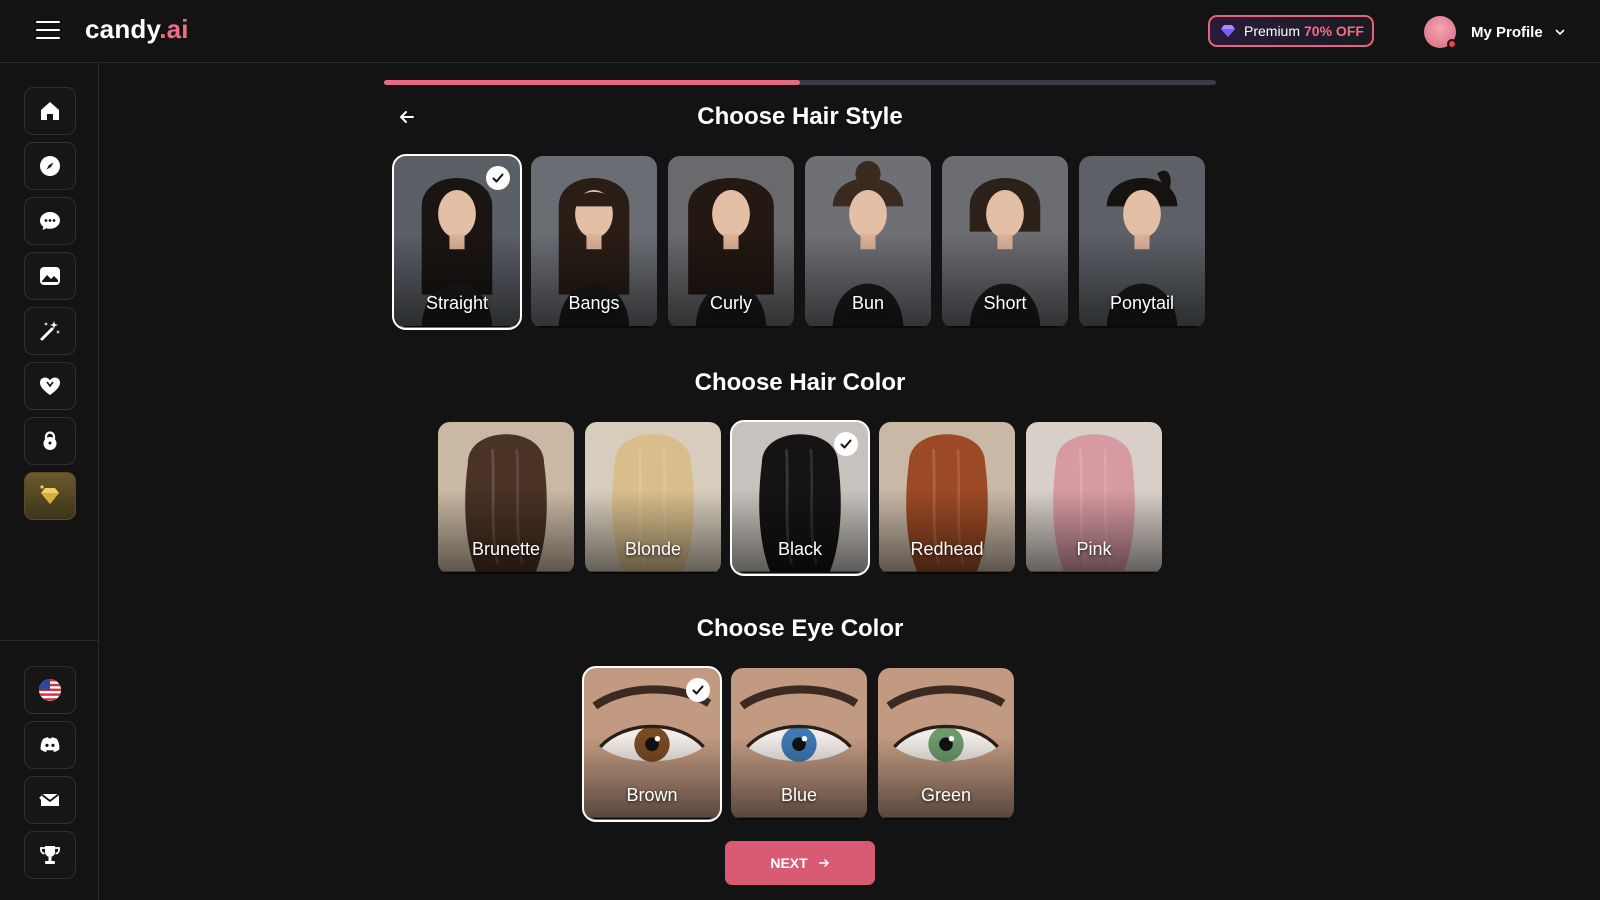 This screenshot has height=900, width=1600. I want to click on sidebar-item-discord, so click(50, 745).